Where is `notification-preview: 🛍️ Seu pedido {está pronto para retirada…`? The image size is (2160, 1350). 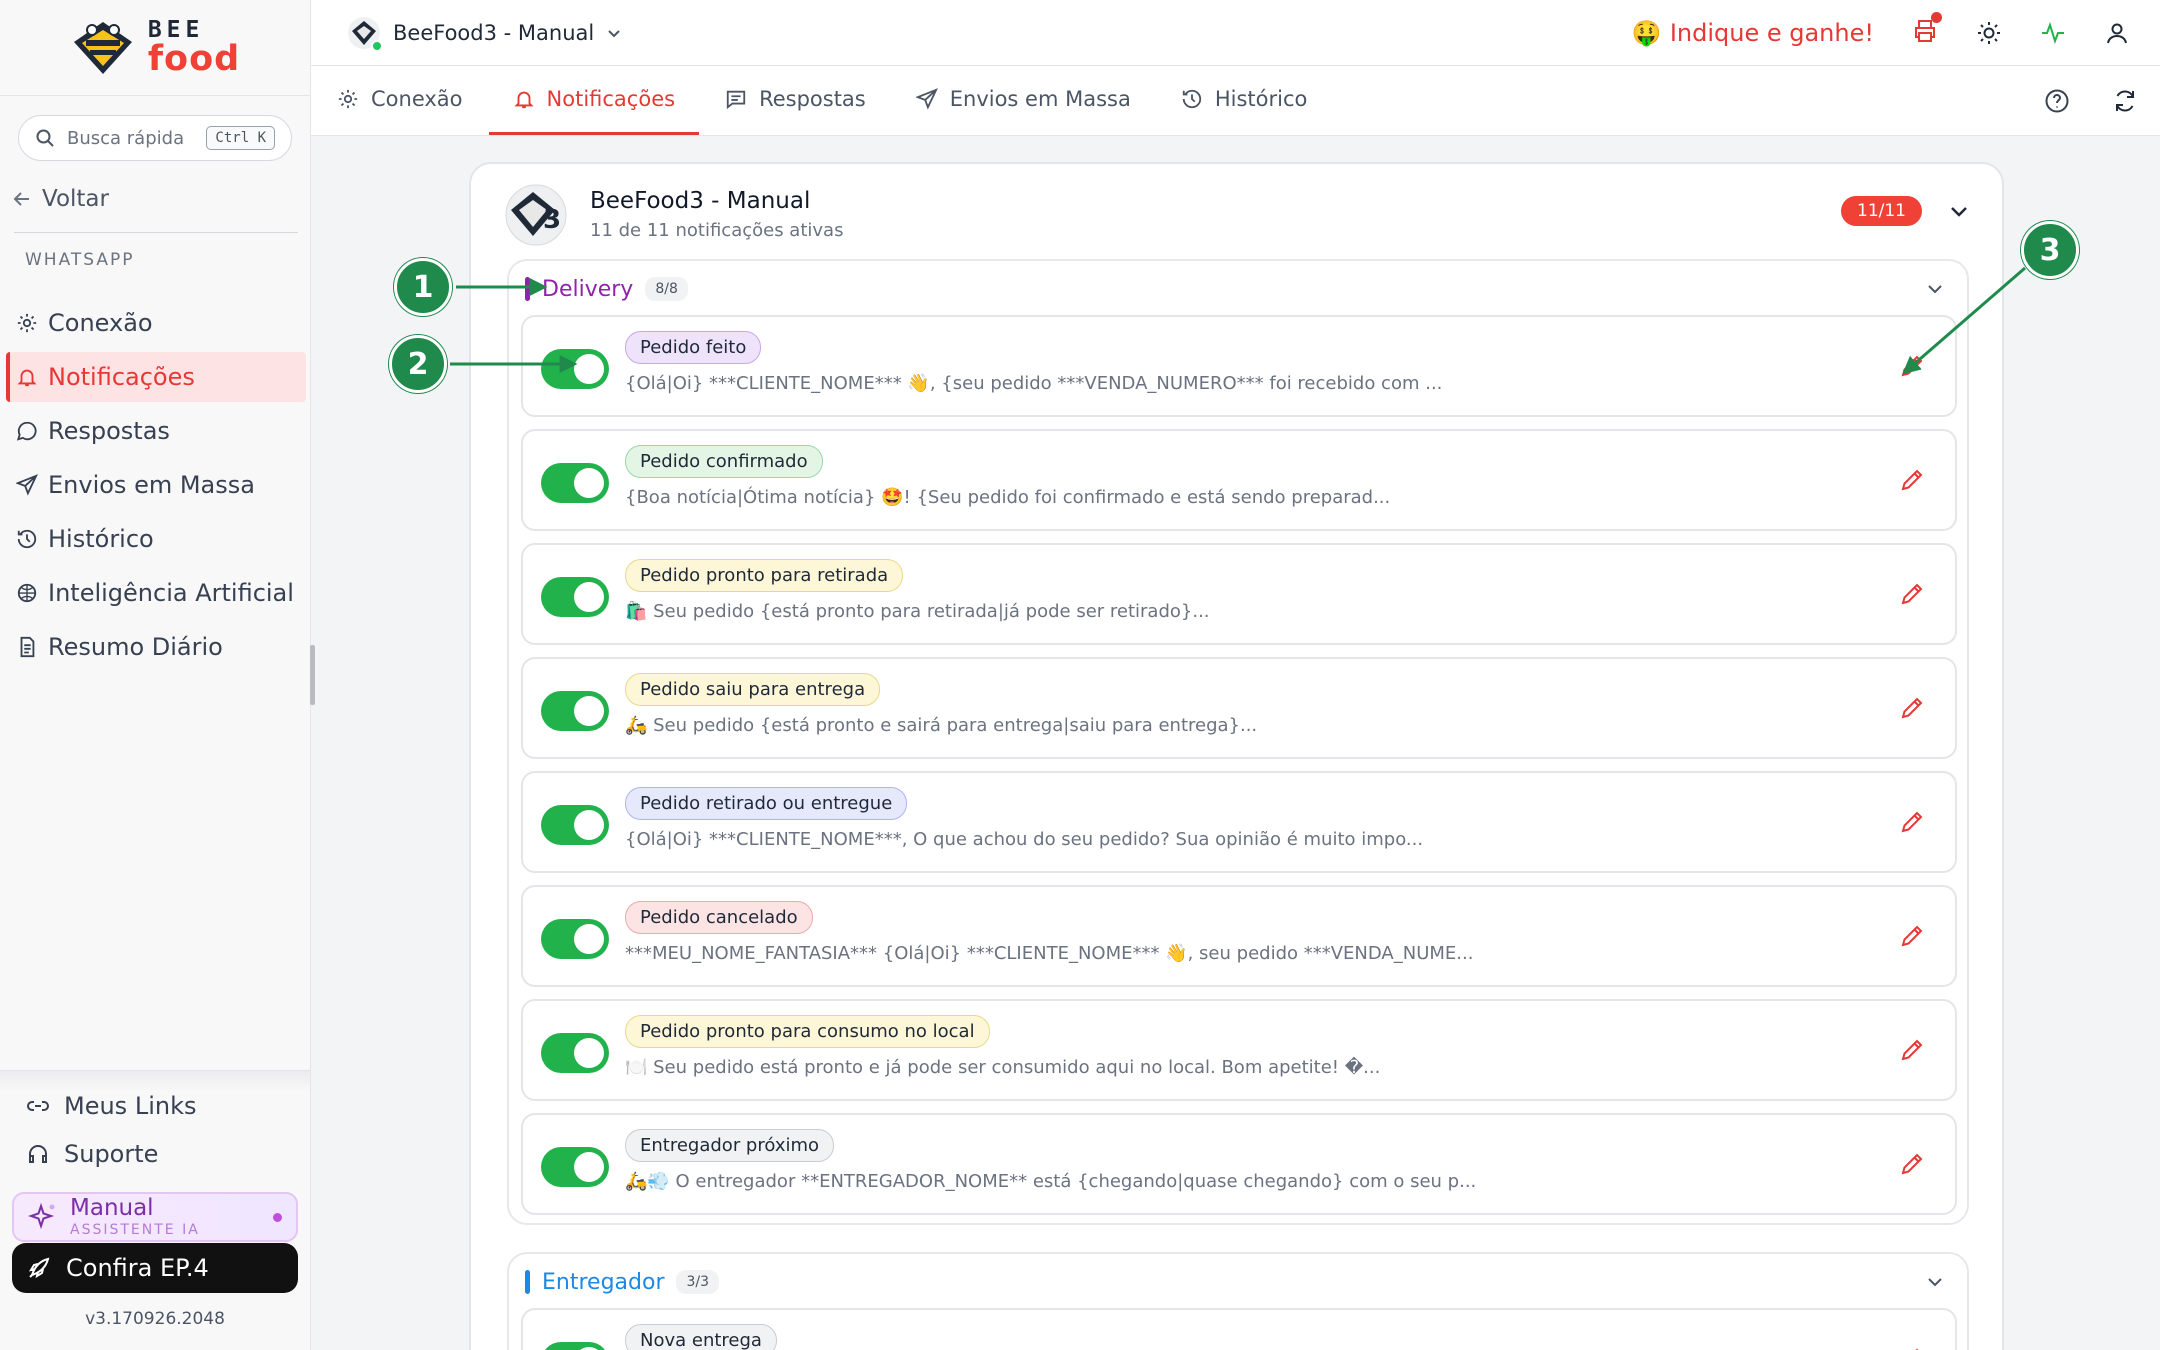
notification-preview: 🛍️ Seu pedido {está pronto para retirada… is located at coordinates (917, 611).